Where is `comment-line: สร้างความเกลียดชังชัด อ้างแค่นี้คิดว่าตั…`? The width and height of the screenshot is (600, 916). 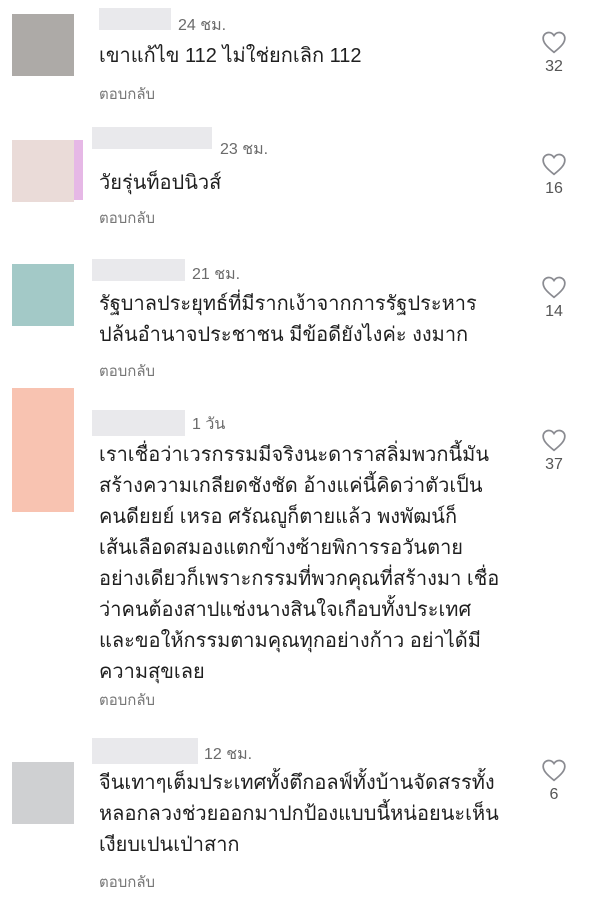
comment-line: สร้างความเกลียดชังชัด อ้างแค่นี้คิดว่าตั… is located at coordinates (291, 486).